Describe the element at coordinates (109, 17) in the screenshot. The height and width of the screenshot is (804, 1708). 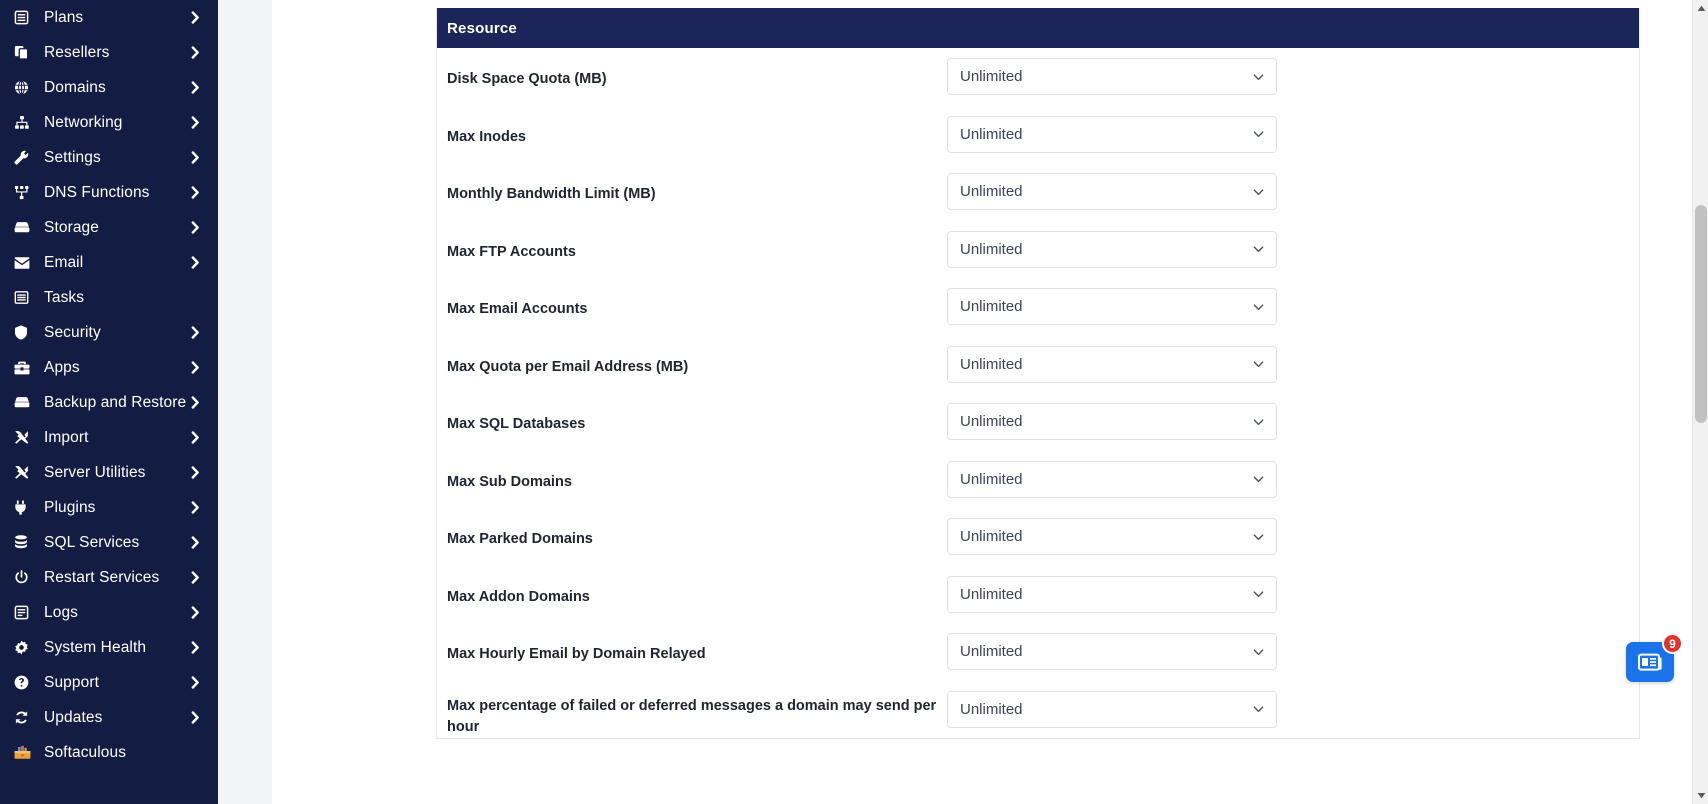
I see `sidebar-item-plans: Plans` at that location.